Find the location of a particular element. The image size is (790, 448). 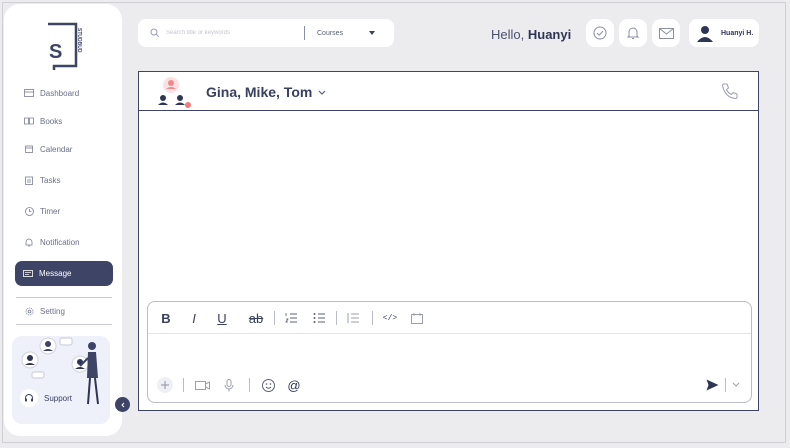

caret-down-icon is located at coordinates (372, 33).